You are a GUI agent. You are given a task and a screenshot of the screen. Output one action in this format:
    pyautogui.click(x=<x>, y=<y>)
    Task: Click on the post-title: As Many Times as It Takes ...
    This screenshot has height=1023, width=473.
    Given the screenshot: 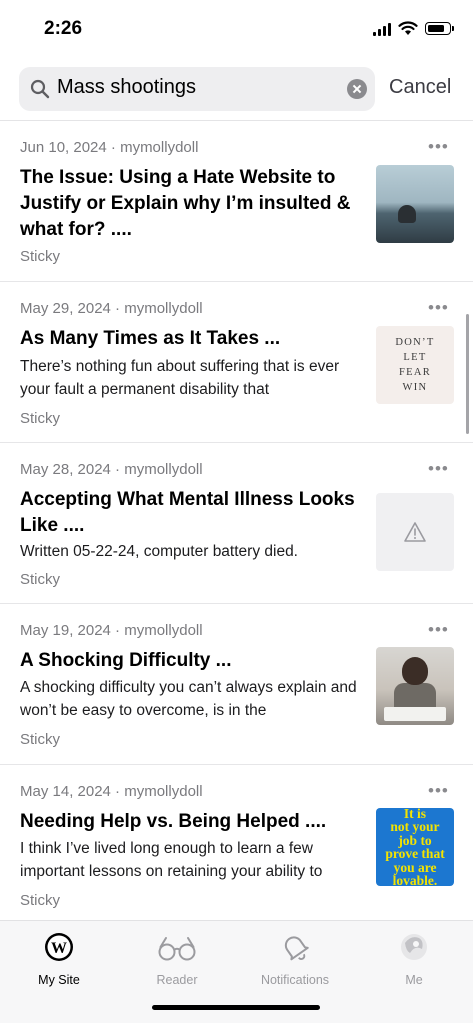 What is the action you would take?
    pyautogui.click(x=190, y=339)
    